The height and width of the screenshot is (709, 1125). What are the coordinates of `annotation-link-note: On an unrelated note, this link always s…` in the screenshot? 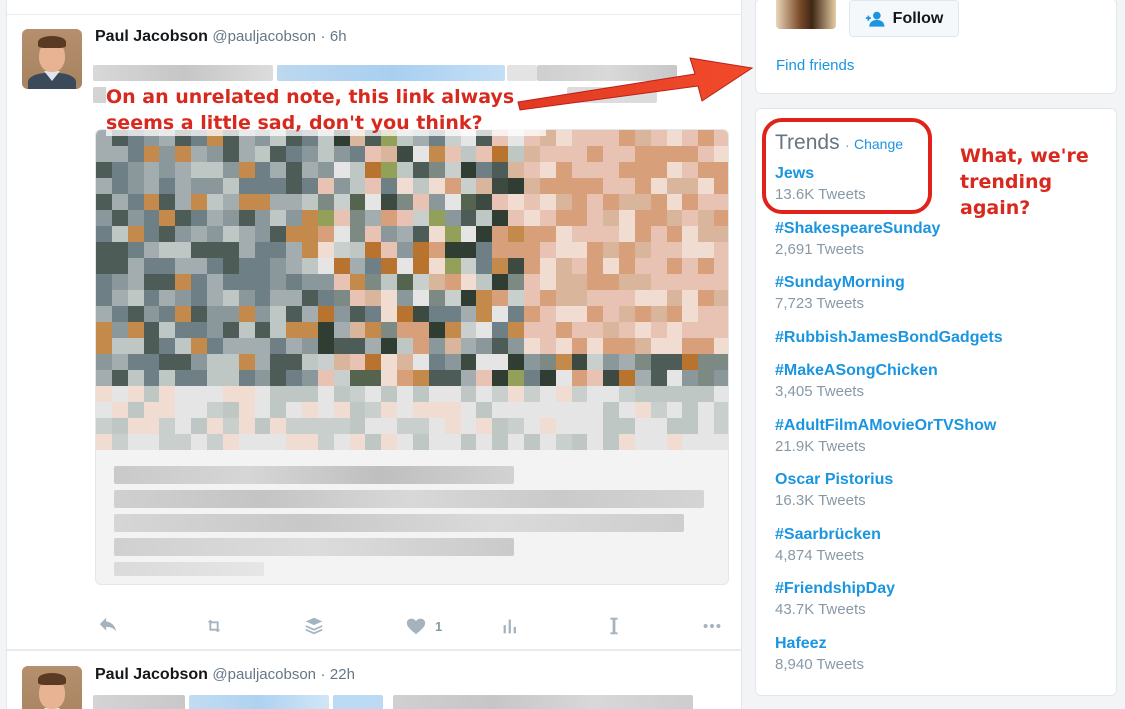 It's located at (326, 110).